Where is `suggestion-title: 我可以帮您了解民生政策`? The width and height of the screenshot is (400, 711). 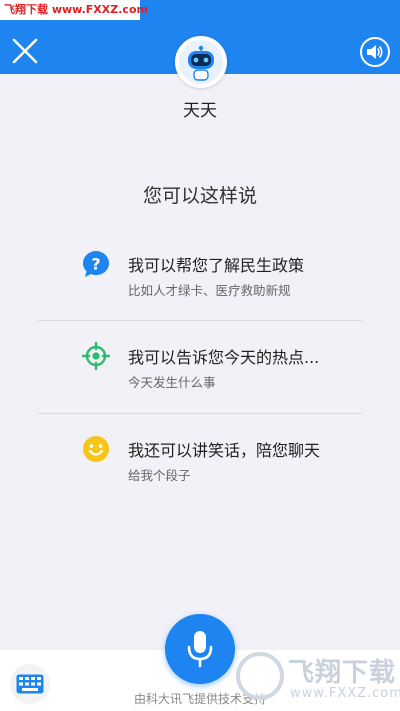
suggestion-title: 我可以帮您了解民生政策 is located at coordinates (216, 265).